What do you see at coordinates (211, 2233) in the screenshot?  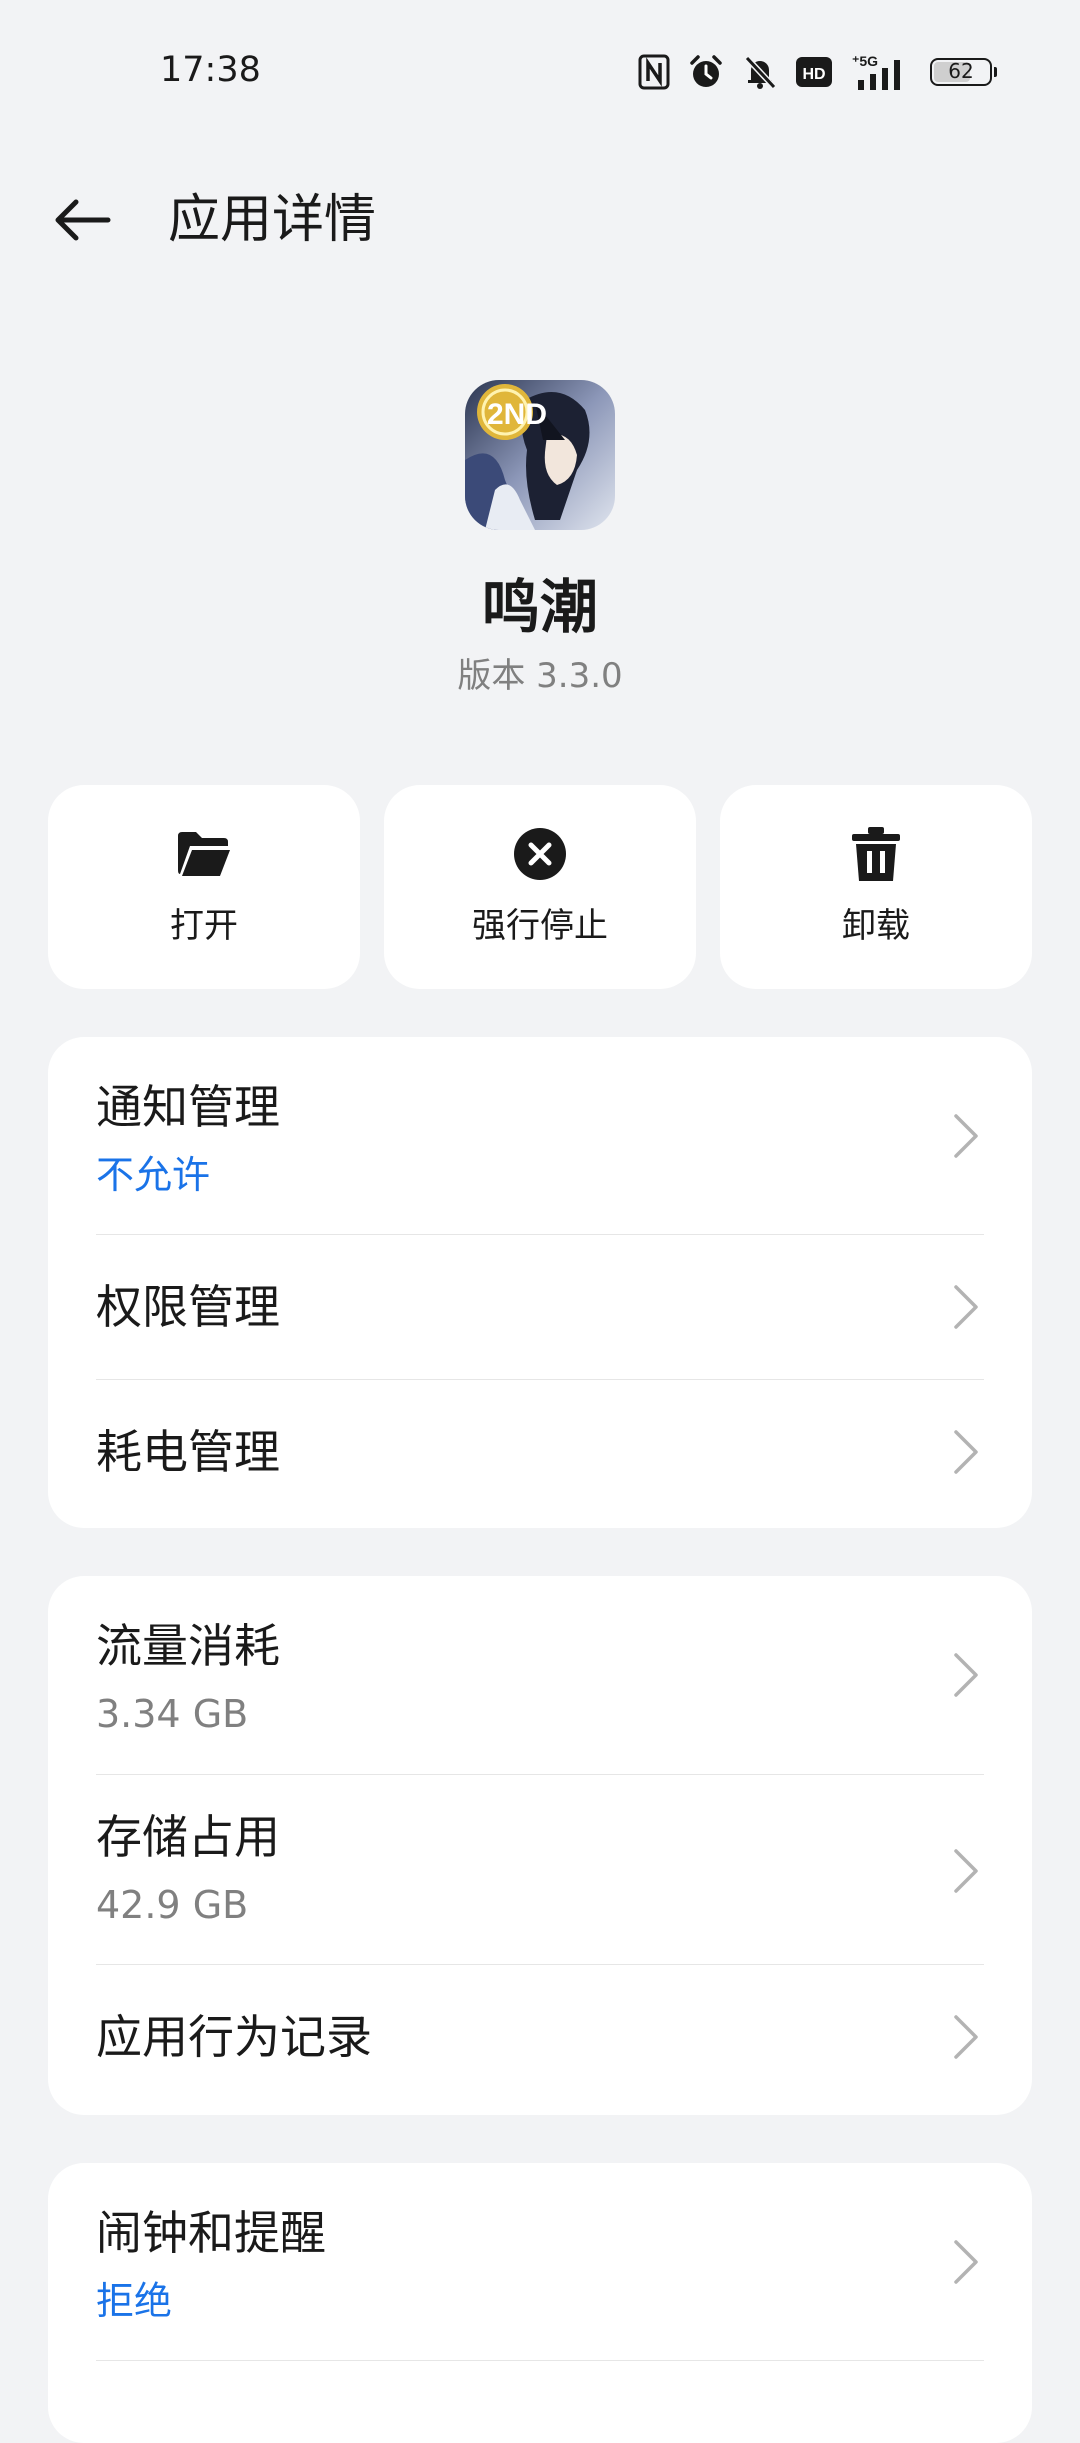 I see `row-title: 闹钟和提醒` at bounding box center [211, 2233].